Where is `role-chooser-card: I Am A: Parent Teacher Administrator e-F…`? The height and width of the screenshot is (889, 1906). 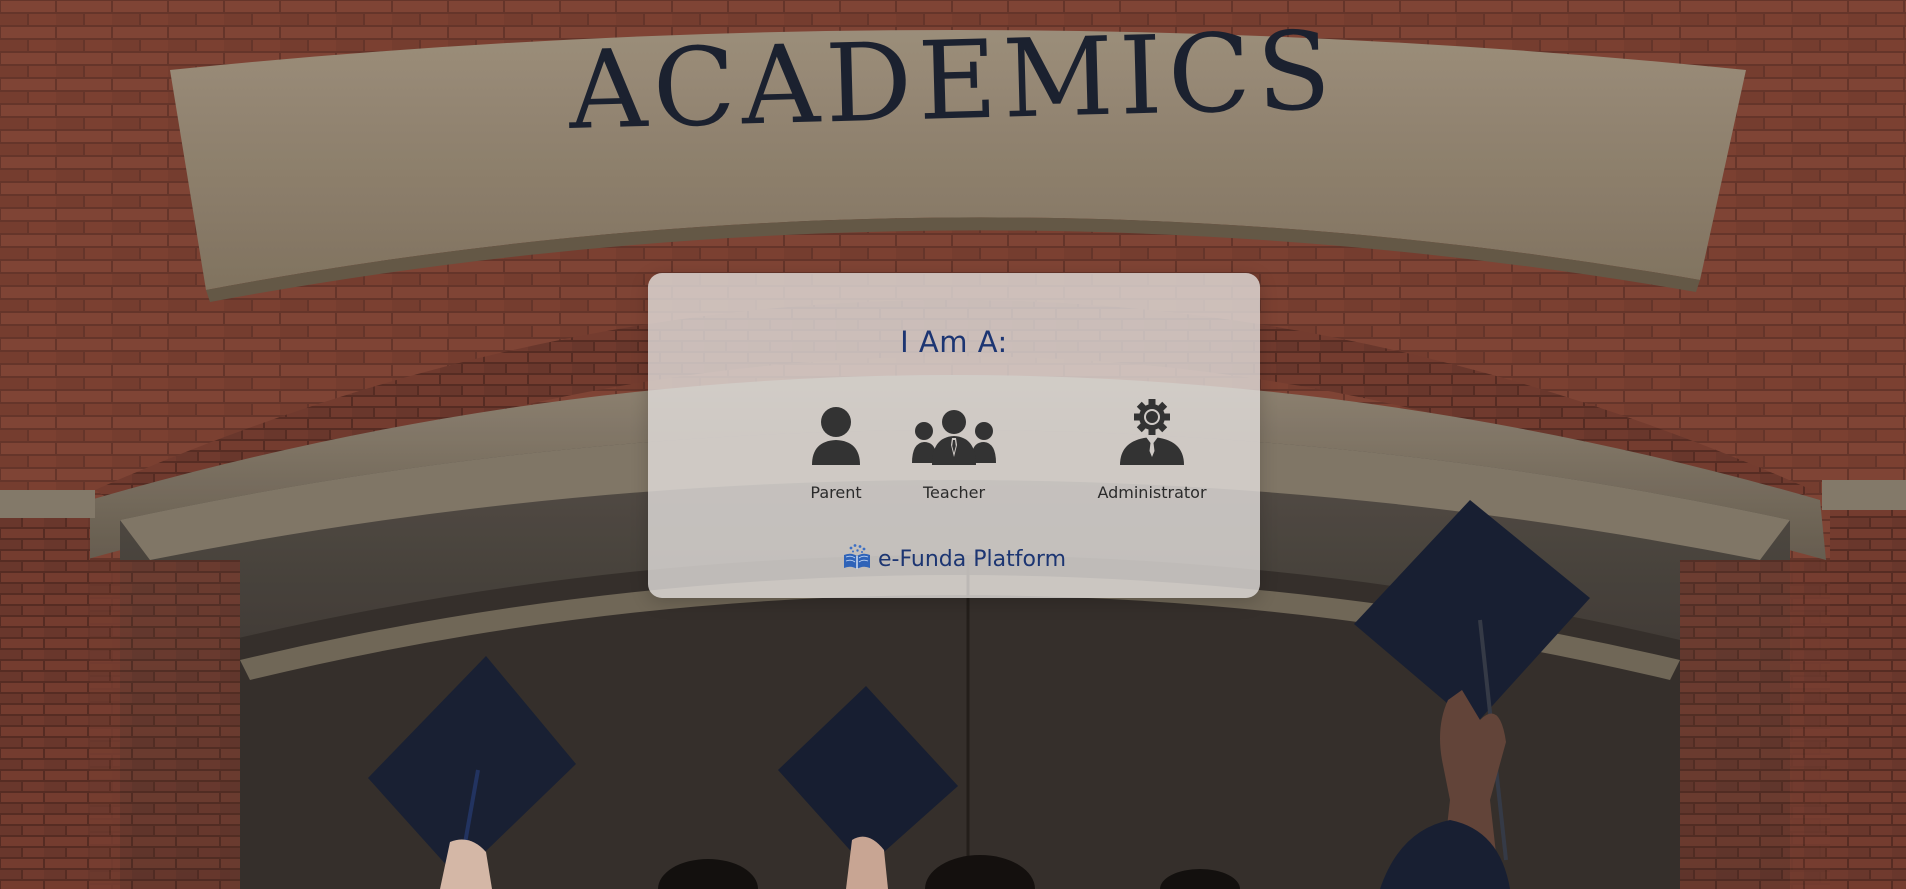 role-chooser-card: I Am A: Parent Teacher Administrator e-F… is located at coordinates (954, 435).